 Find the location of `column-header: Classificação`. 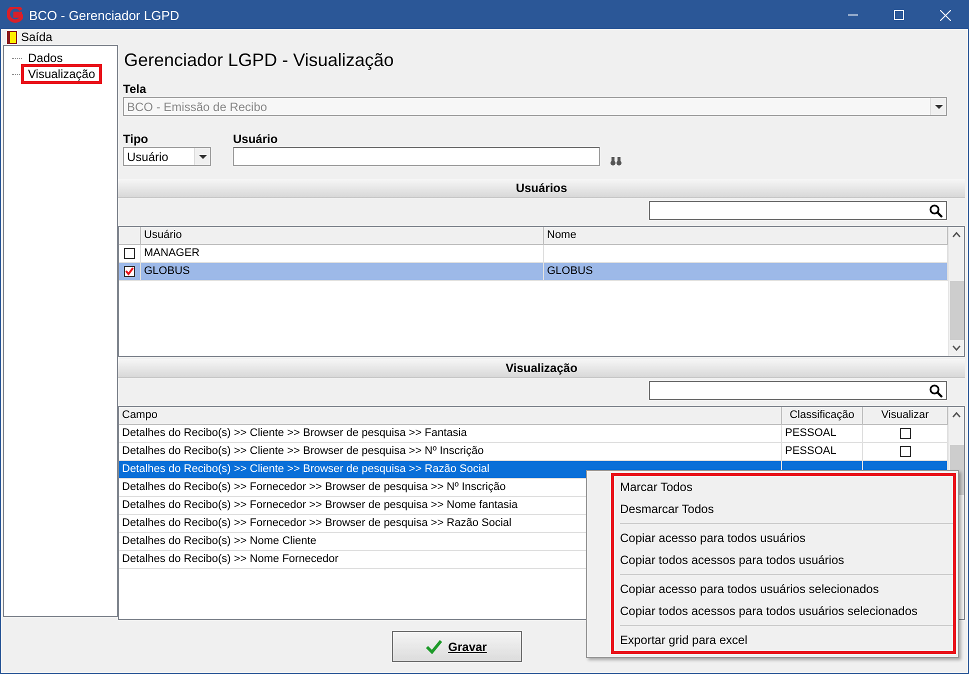

column-header: Classificação is located at coordinates (822, 415).